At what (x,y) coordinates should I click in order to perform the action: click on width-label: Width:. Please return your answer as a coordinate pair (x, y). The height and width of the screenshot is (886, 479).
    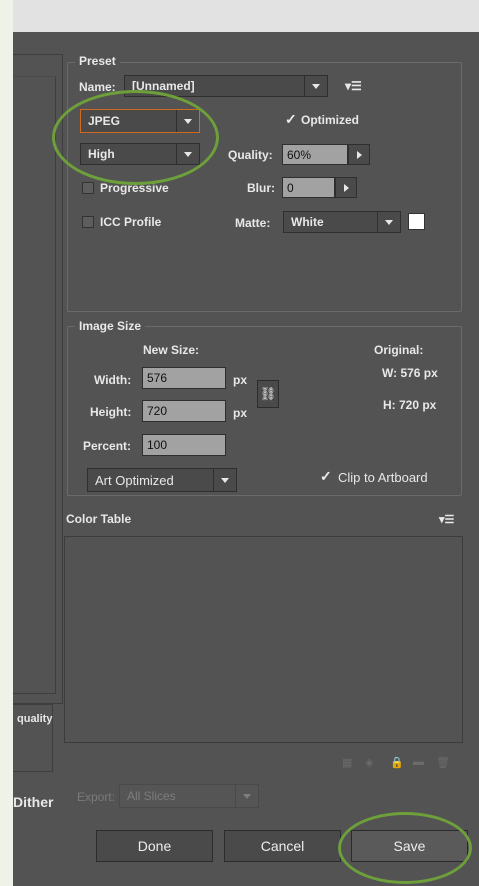
    Looking at the image, I should click on (113, 380).